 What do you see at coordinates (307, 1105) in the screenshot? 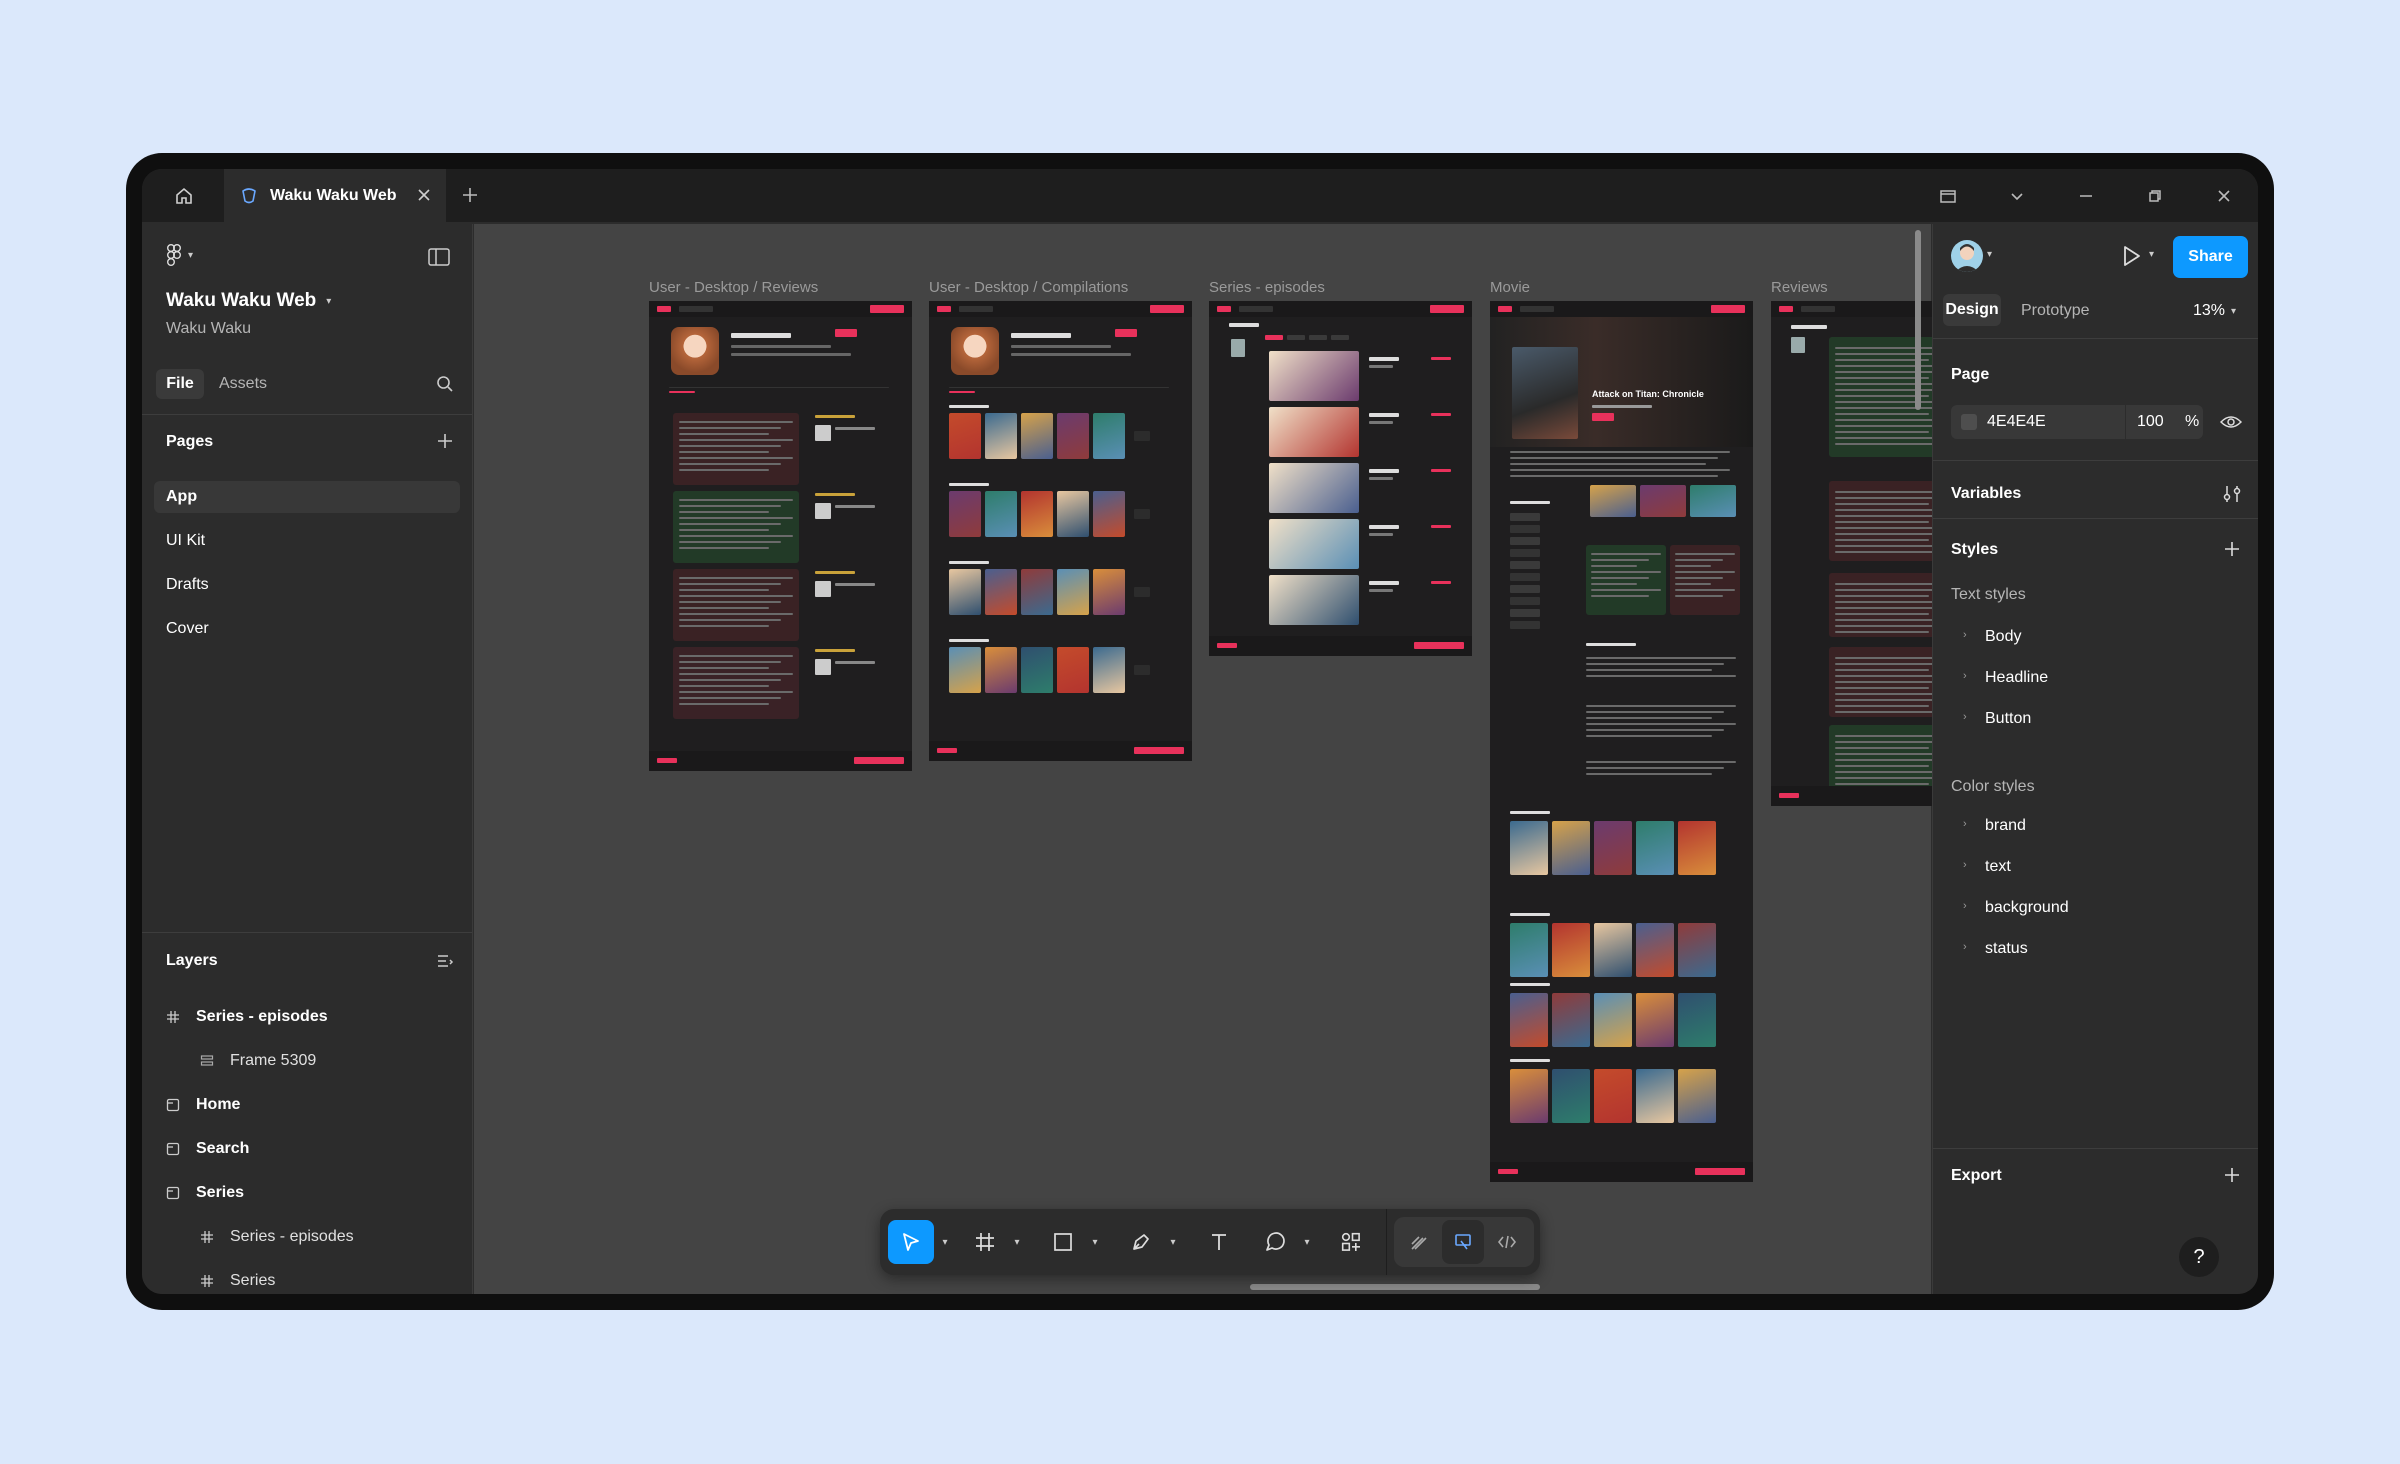
I see `layer-item: Home` at bounding box center [307, 1105].